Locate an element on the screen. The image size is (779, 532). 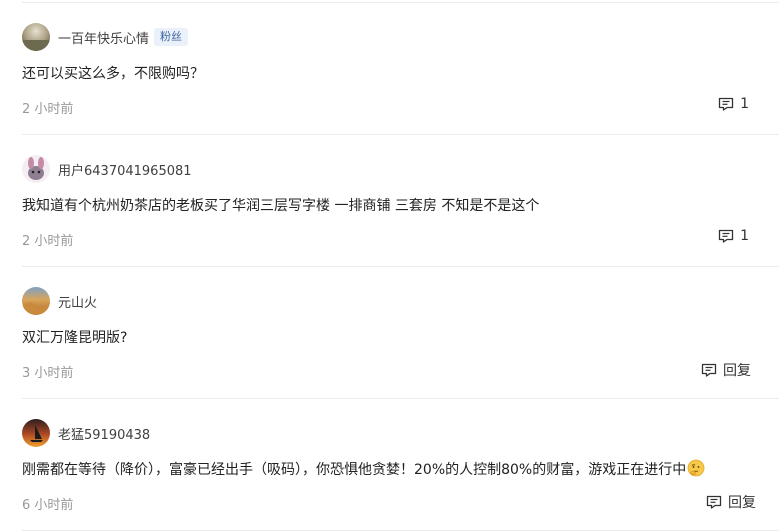
comment-text: 我知道有个杭州奶茶店的老板买了华润三层写字楼 一排商铺 三套房 不知是不是这个 is located at coordinates (281, 206).